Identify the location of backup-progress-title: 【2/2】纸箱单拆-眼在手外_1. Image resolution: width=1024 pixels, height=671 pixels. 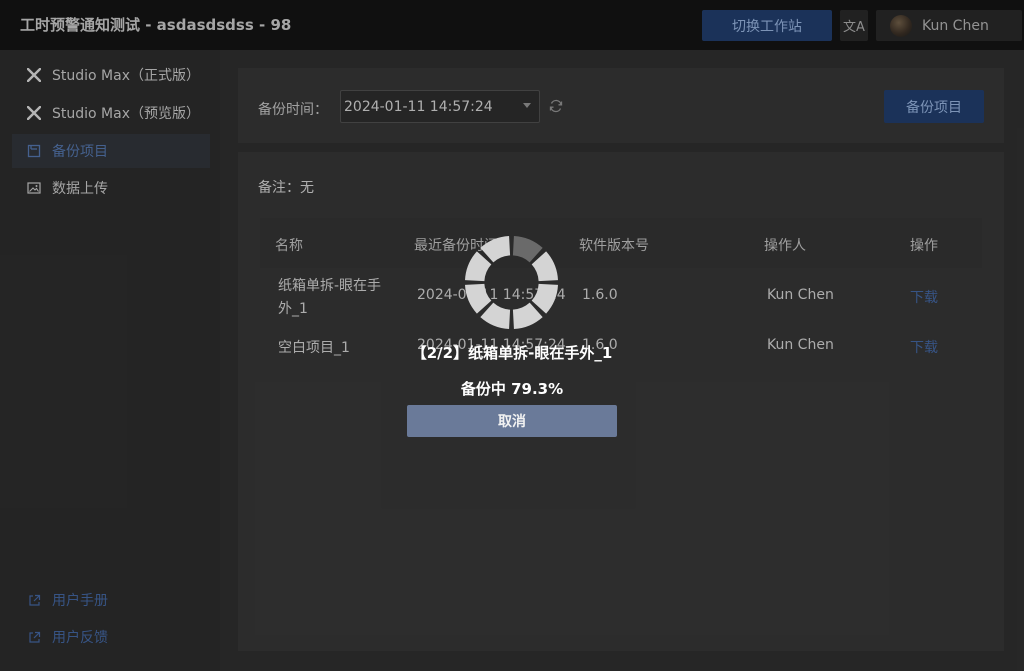
(512, 353).